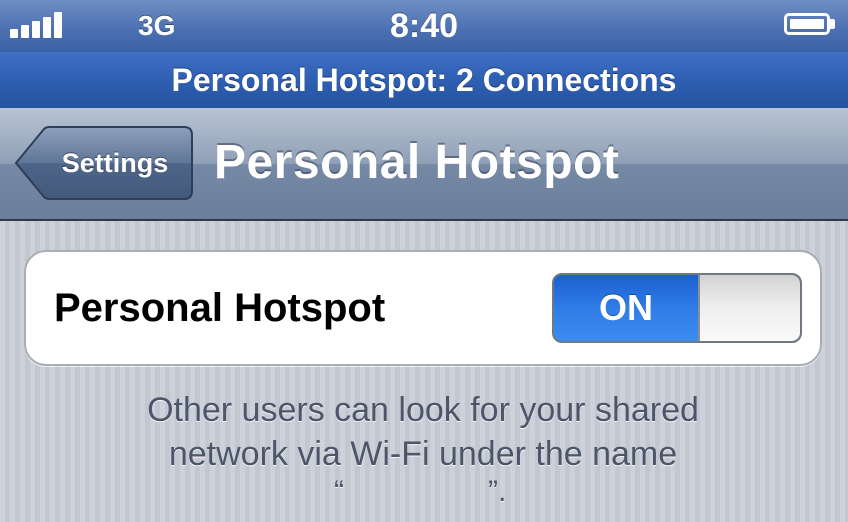  Describe the element at coordinates (423, 454) in the screenshot. I see `footer-line-2: network via Wi-Fi under the name` at that location.